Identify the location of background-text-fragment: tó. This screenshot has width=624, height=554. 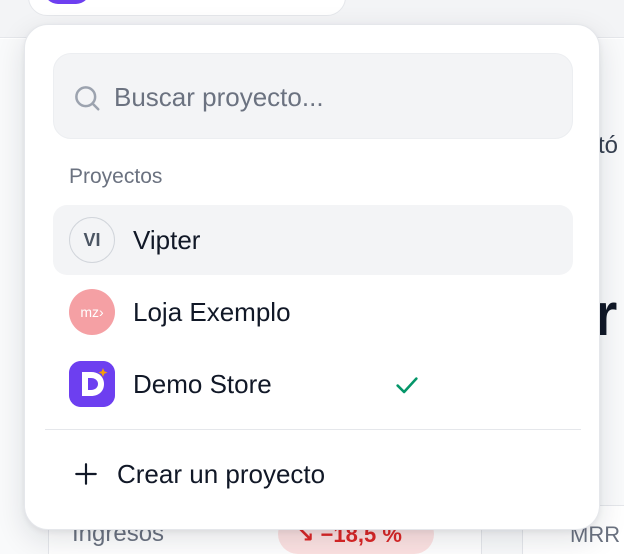
(608, 145).